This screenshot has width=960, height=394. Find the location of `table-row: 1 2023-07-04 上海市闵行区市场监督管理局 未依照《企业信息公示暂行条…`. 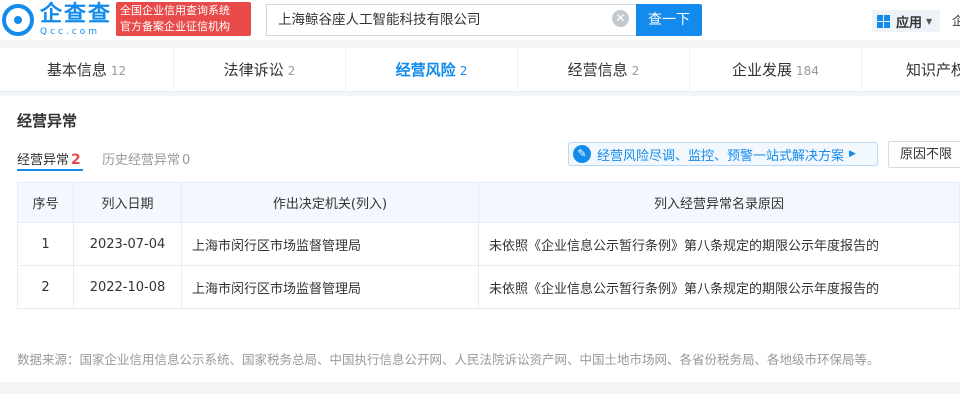

table-row: 1 2023-07-04 上海市闵行区市场监督管理局 未依照《企业信息公示暂行条… is located at coordinates (488, 244).